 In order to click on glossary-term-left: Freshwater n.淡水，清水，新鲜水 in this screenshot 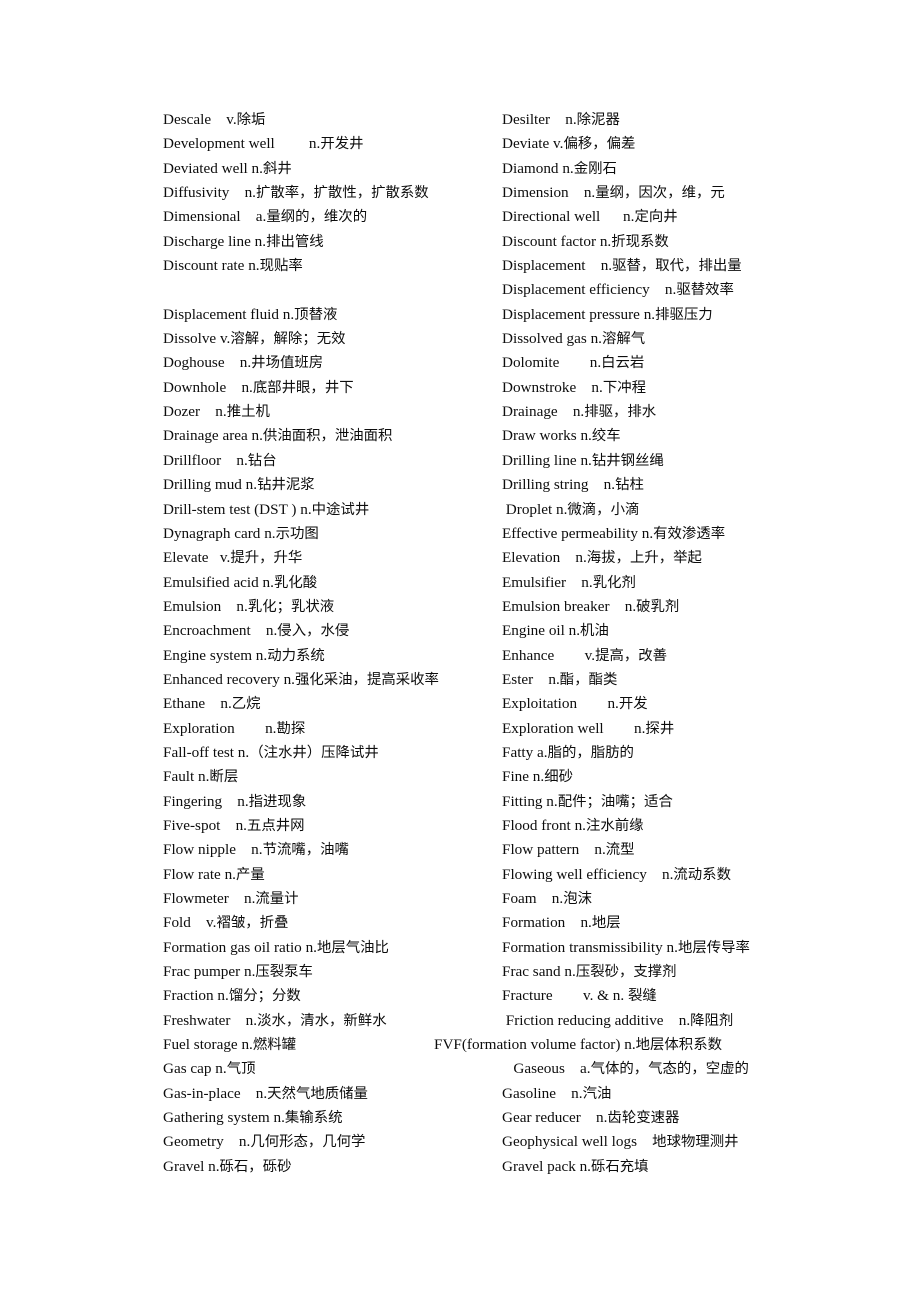, I will do `click(275, 1020)`.